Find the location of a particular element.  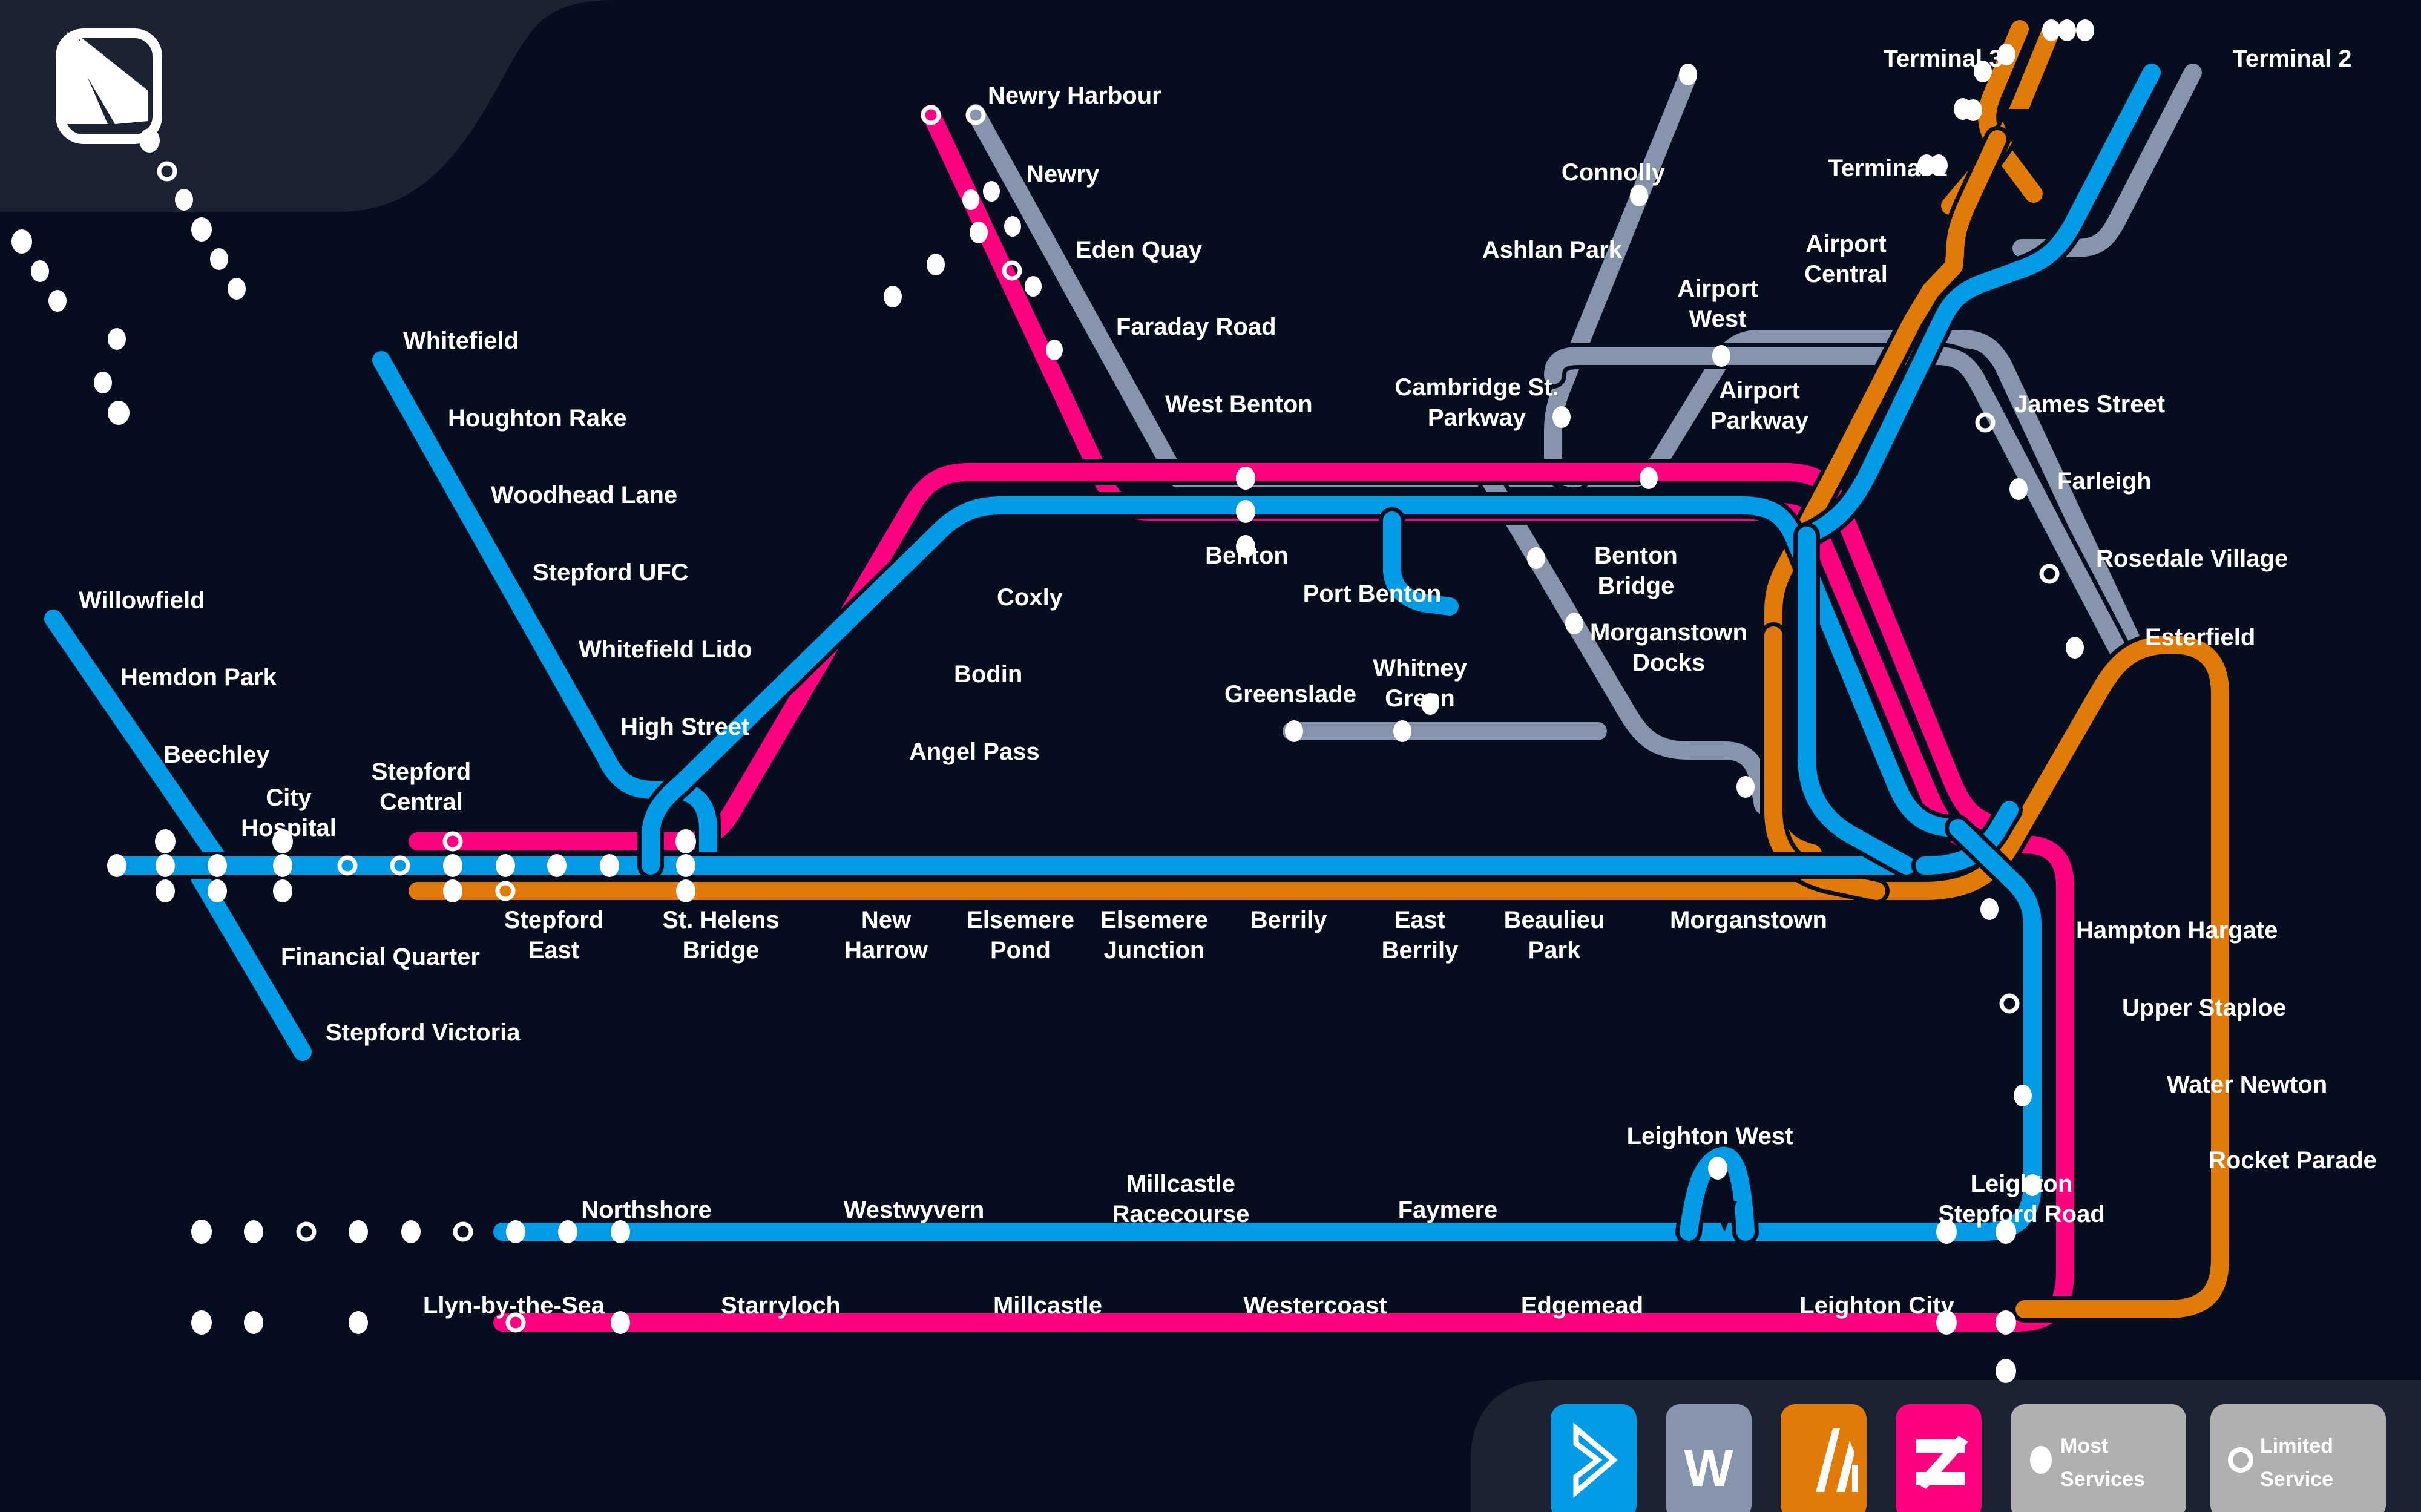

key-limited-bg is located at coordinates (2298, 1458).